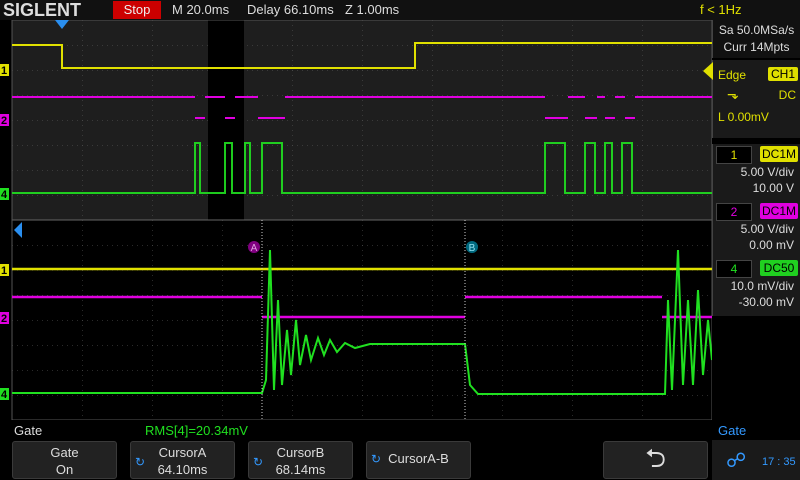  What do you see at coordinates (472, 248) in the screenshot?
I see `cursor-b-label: B` at bounding box center [472, 248].